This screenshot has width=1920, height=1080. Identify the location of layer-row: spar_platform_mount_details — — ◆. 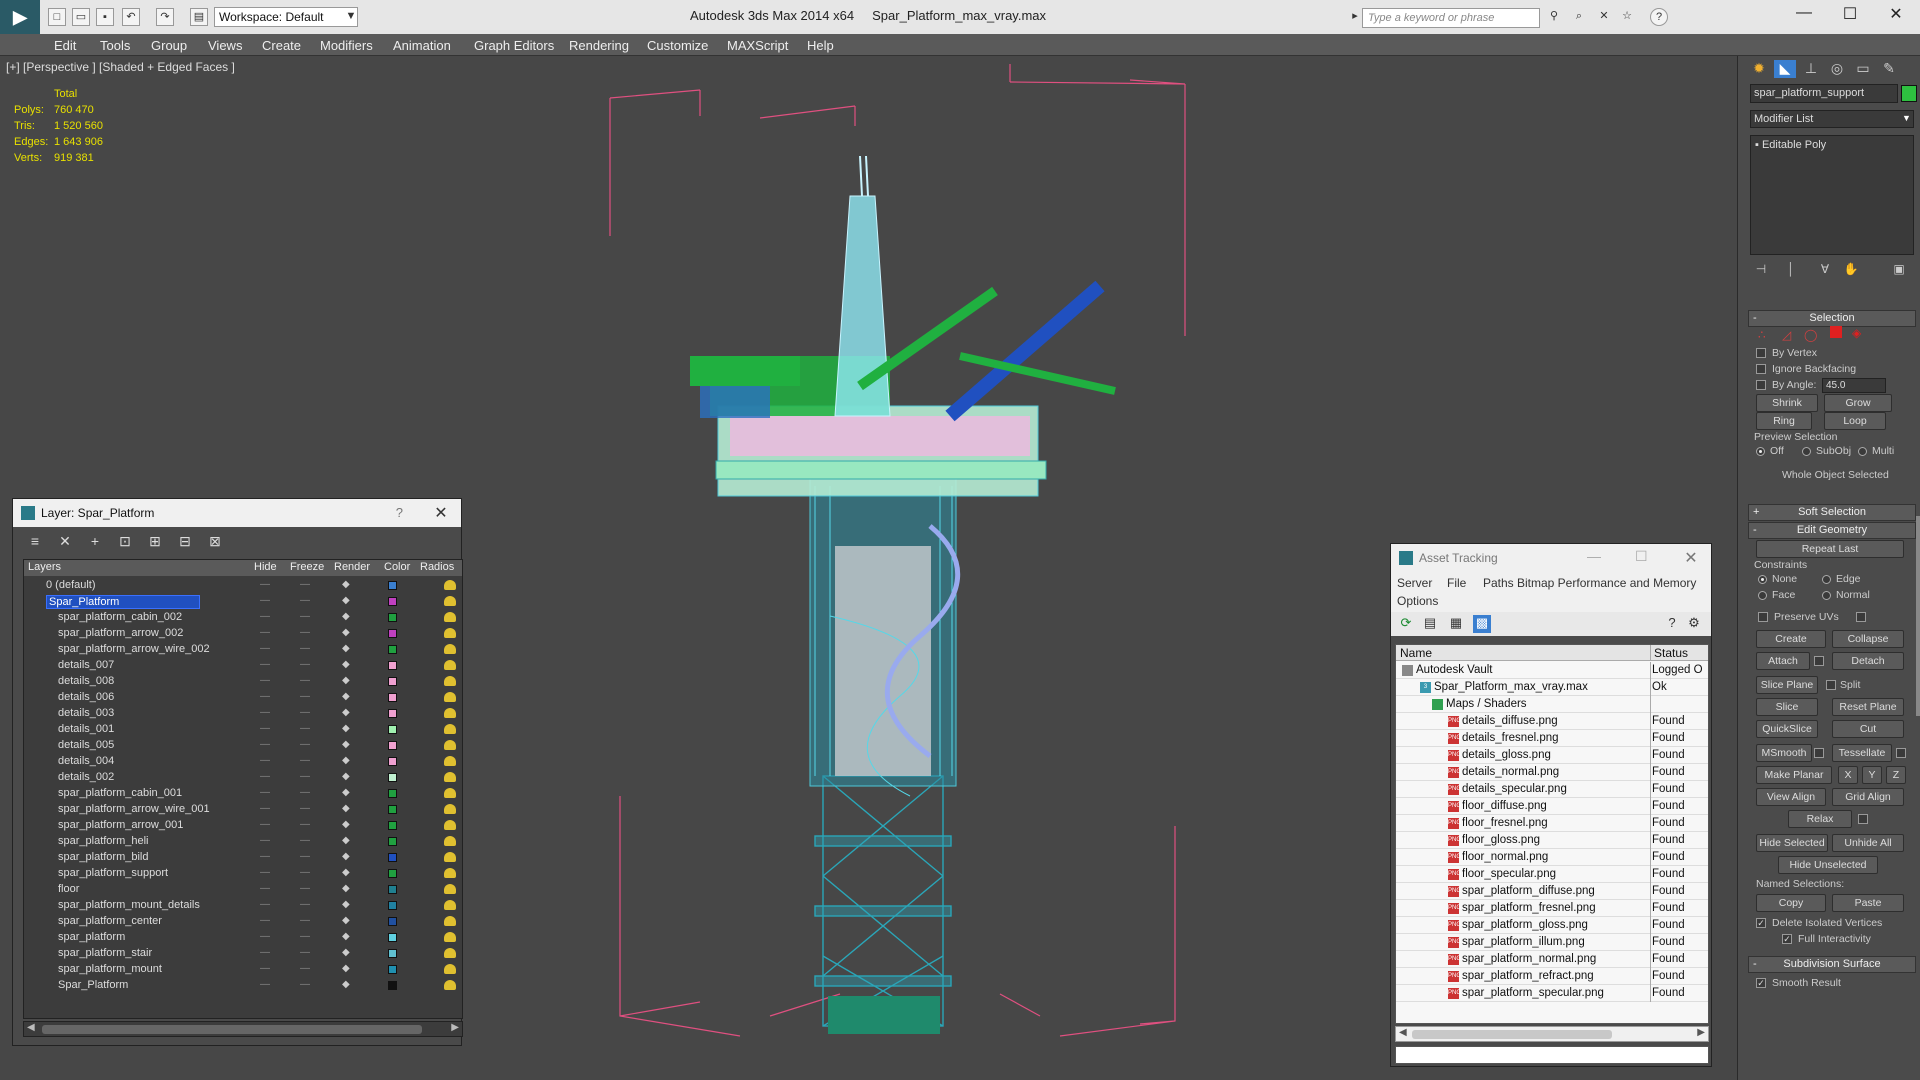
(243, 906).